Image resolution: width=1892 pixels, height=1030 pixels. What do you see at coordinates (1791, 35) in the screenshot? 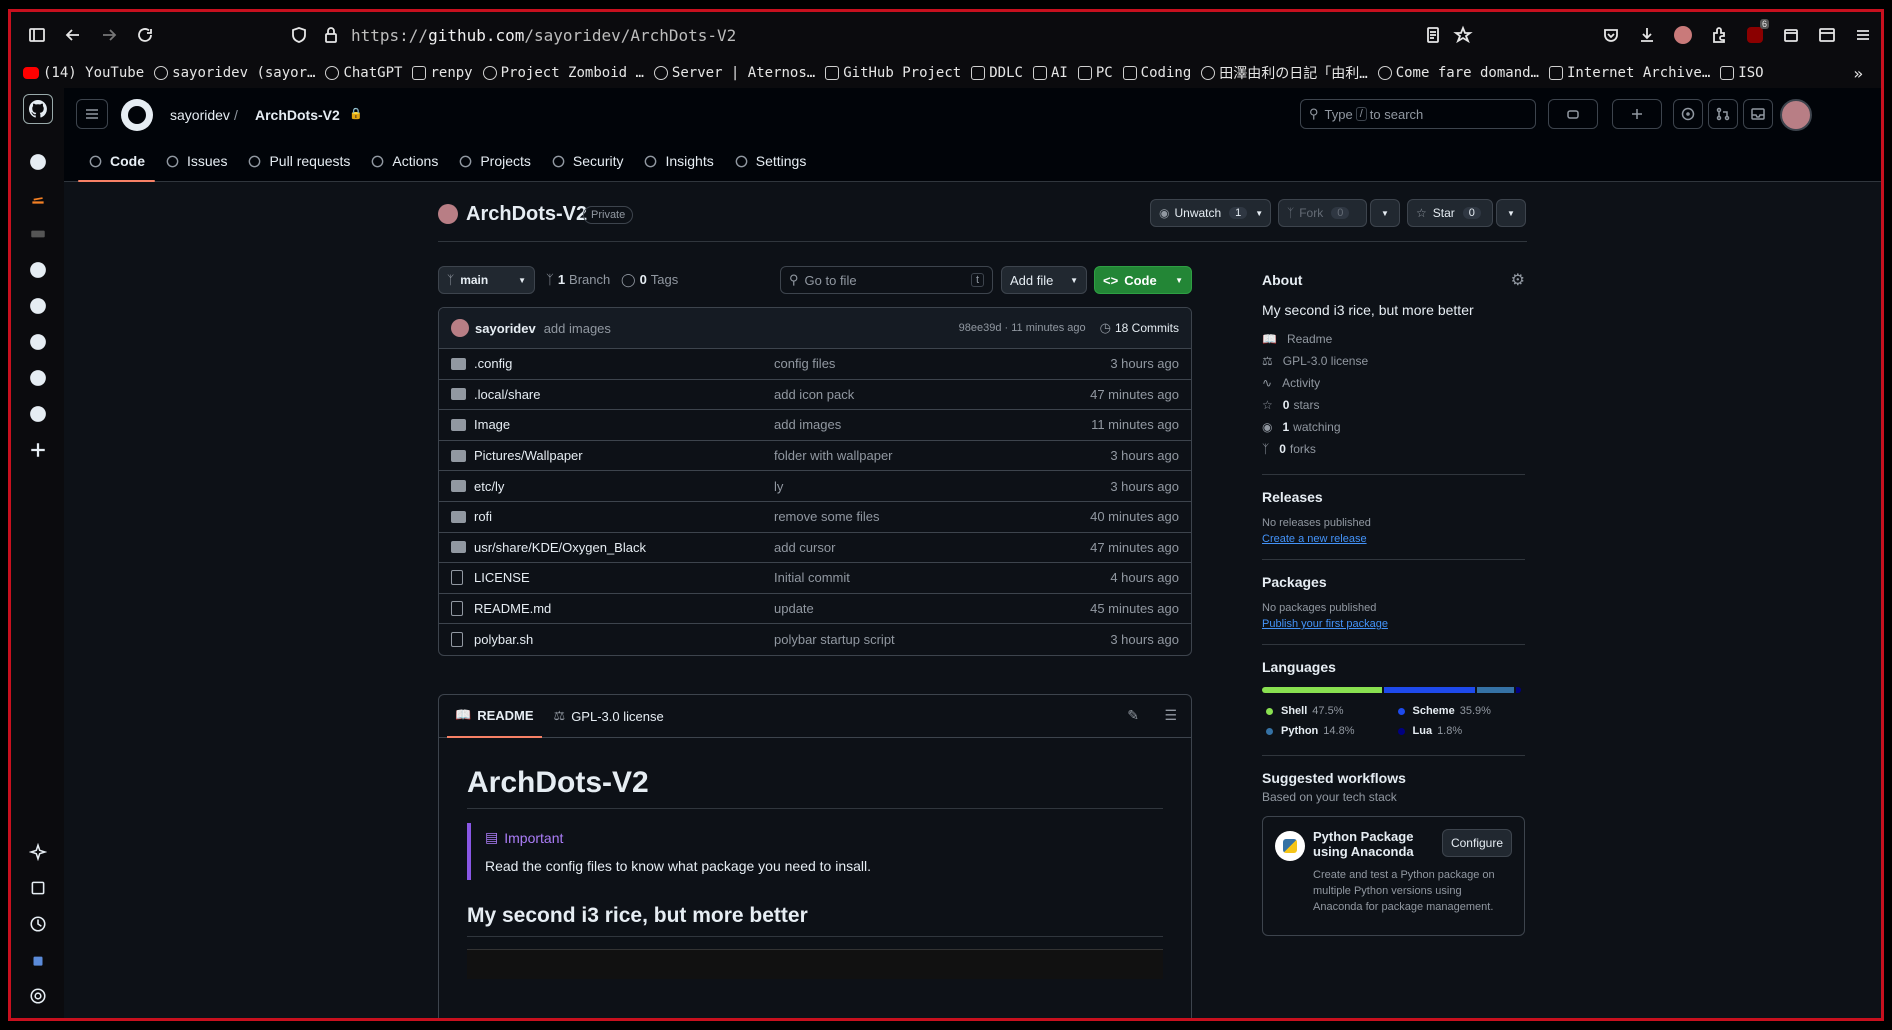
I see `container-icon` at bounding box center [1791, 35].